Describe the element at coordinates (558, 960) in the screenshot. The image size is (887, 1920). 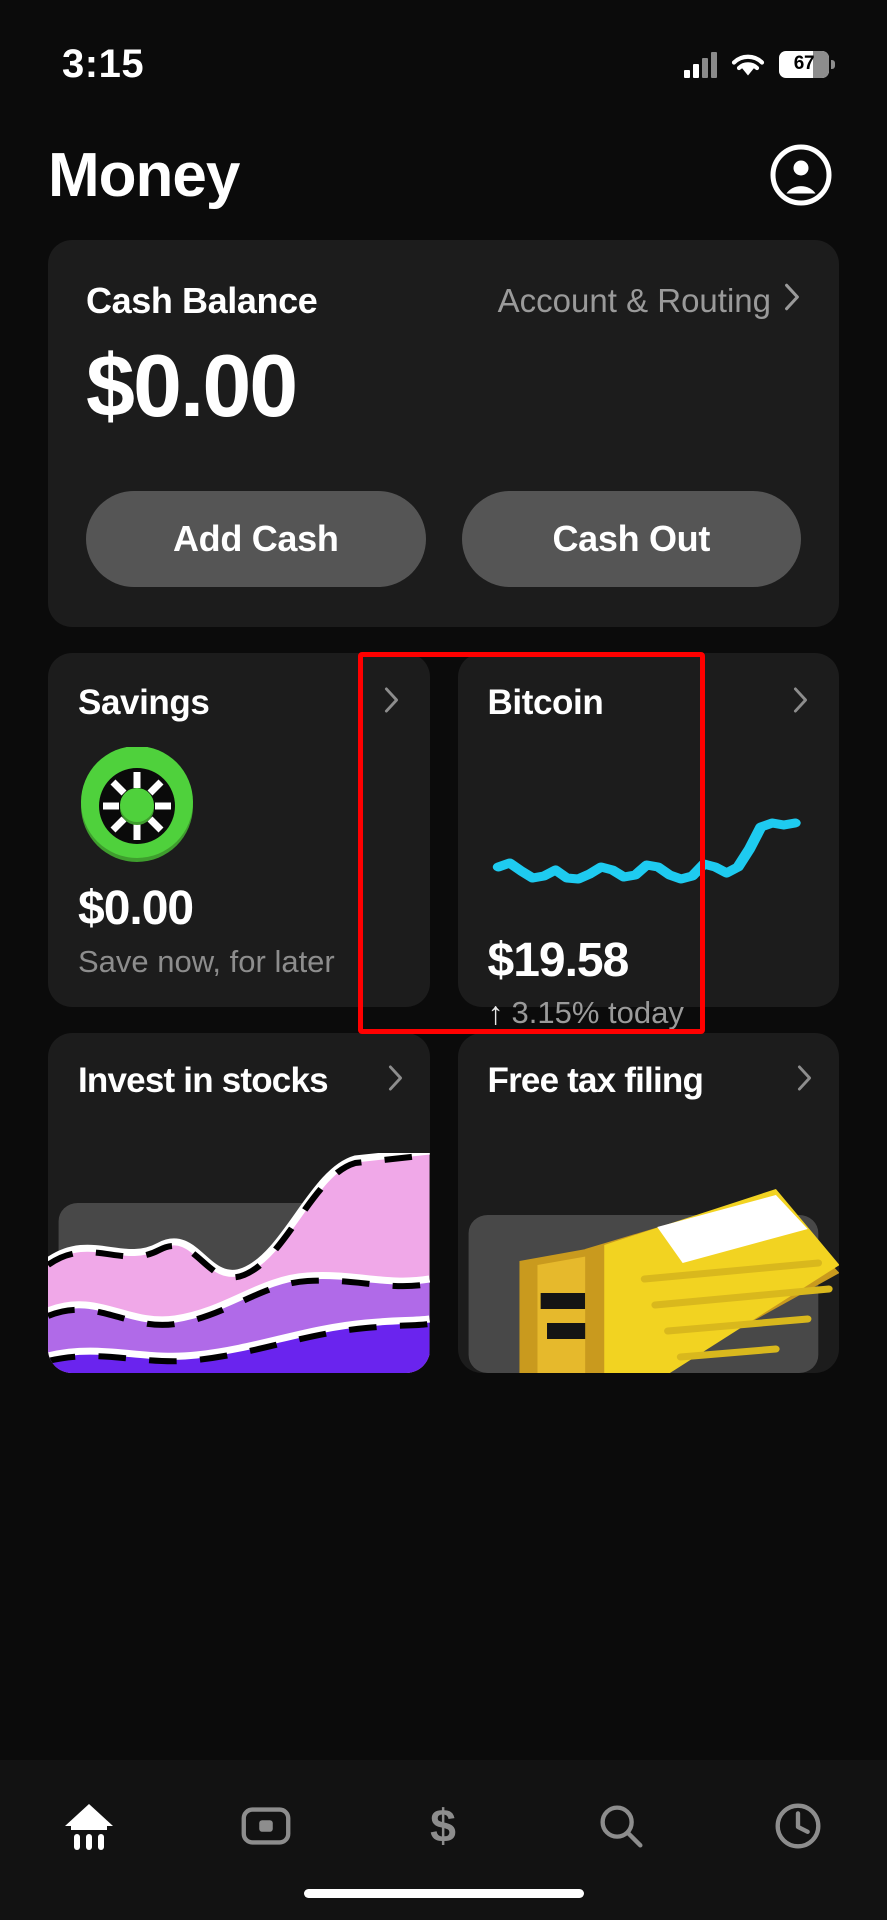
I see `bitcoin-price: $19.58` at that location.